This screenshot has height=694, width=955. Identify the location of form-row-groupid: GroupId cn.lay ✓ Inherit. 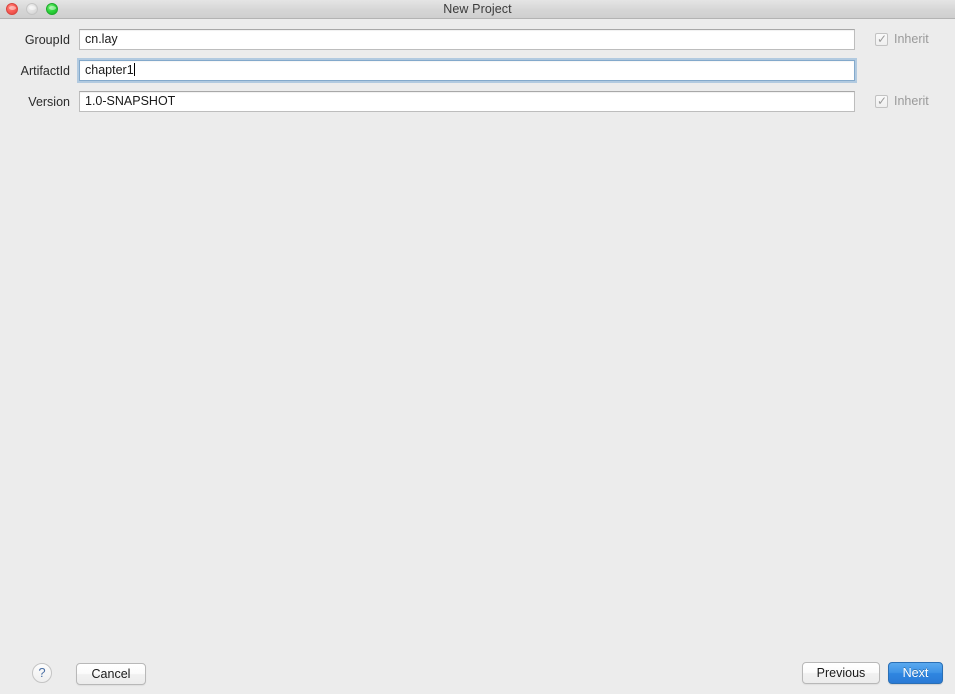
(477, 40).